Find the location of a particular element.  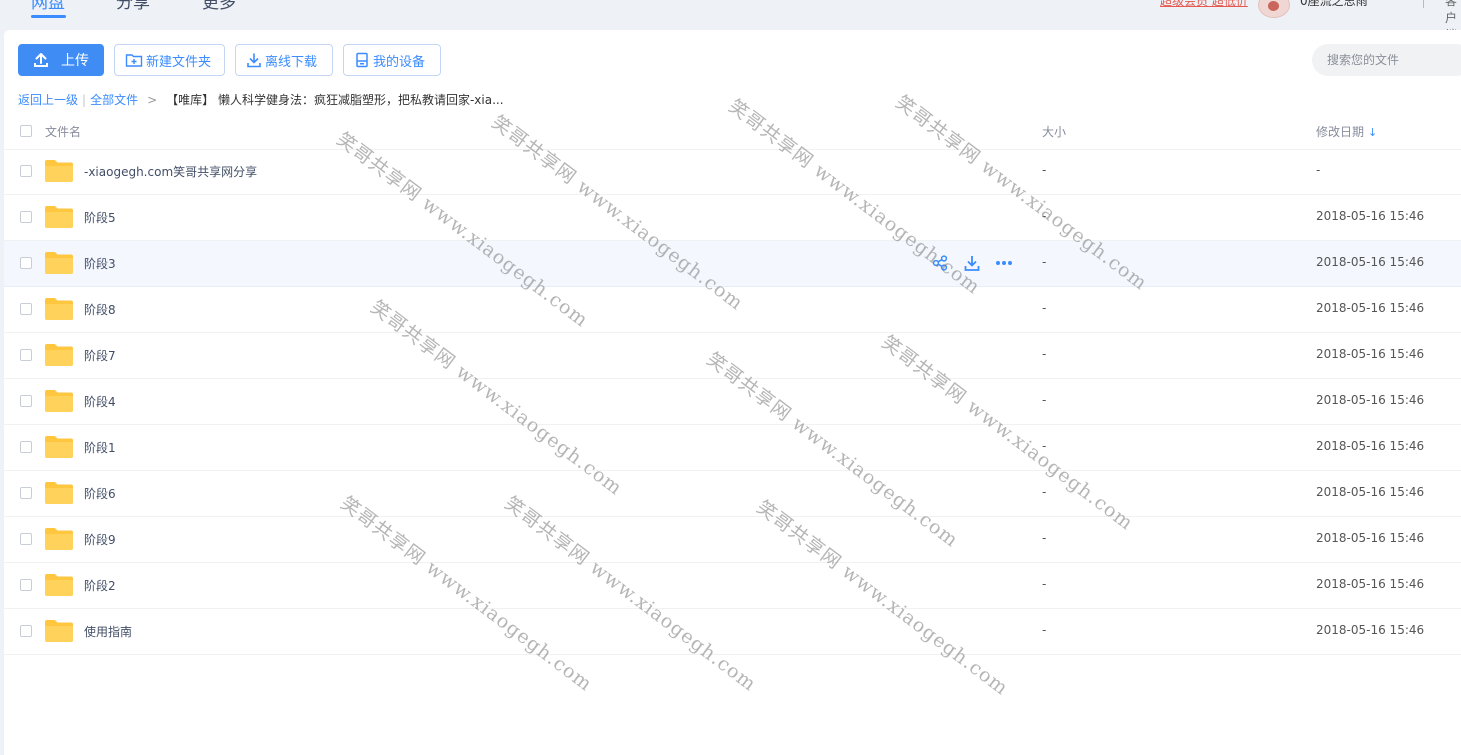

file-name: -xiaogegh.com笑哥共享网分享 is located at coordinates (170, 171).